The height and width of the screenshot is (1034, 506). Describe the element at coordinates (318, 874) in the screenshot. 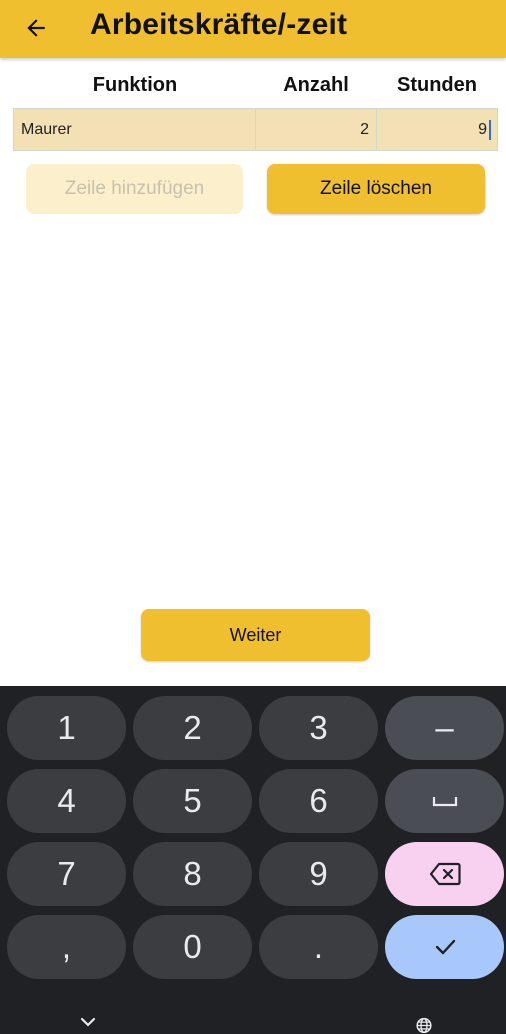

I see `key-9: 9` at that location.